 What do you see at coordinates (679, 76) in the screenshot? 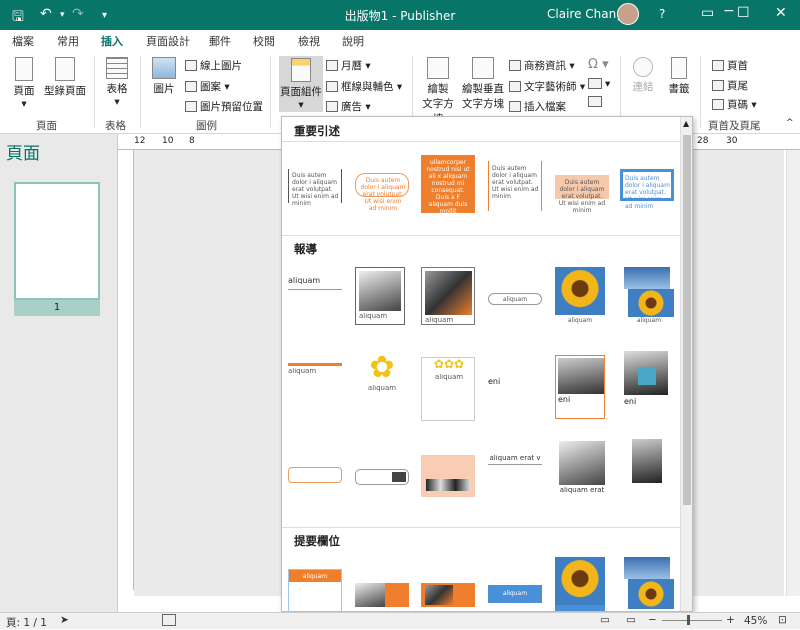
I see `bookmark-button: 書籤` at bounding box center [679, 76].